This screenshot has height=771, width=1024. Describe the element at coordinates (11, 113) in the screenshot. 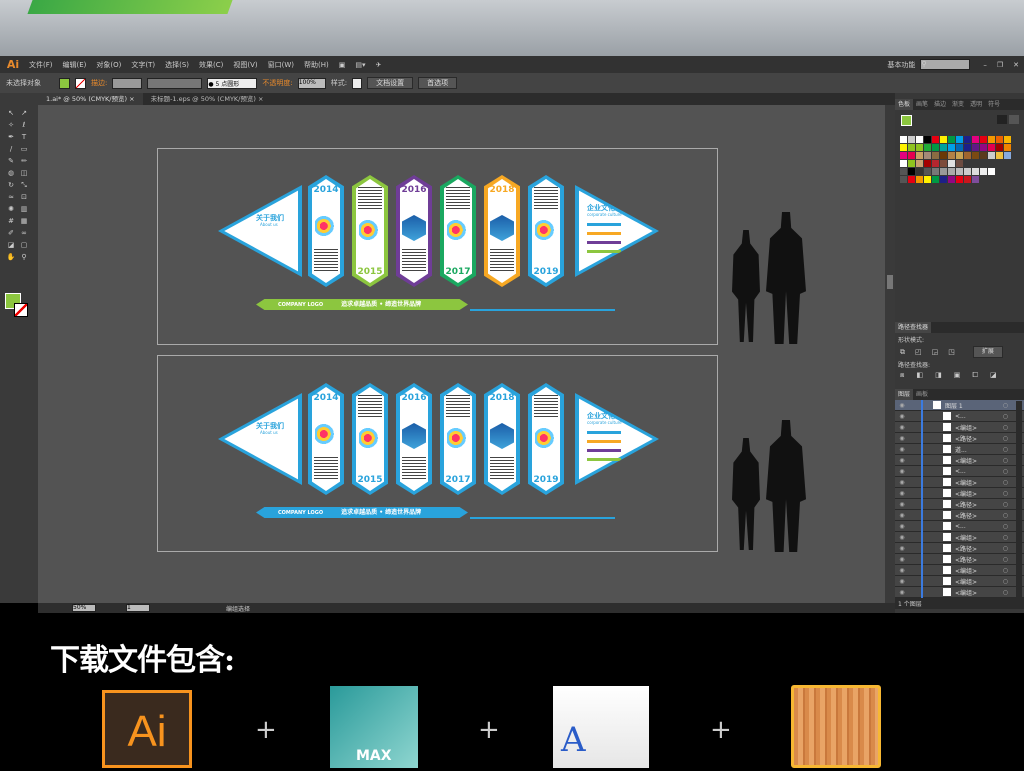

I see `selection-tool-icon: ↖` at that location.